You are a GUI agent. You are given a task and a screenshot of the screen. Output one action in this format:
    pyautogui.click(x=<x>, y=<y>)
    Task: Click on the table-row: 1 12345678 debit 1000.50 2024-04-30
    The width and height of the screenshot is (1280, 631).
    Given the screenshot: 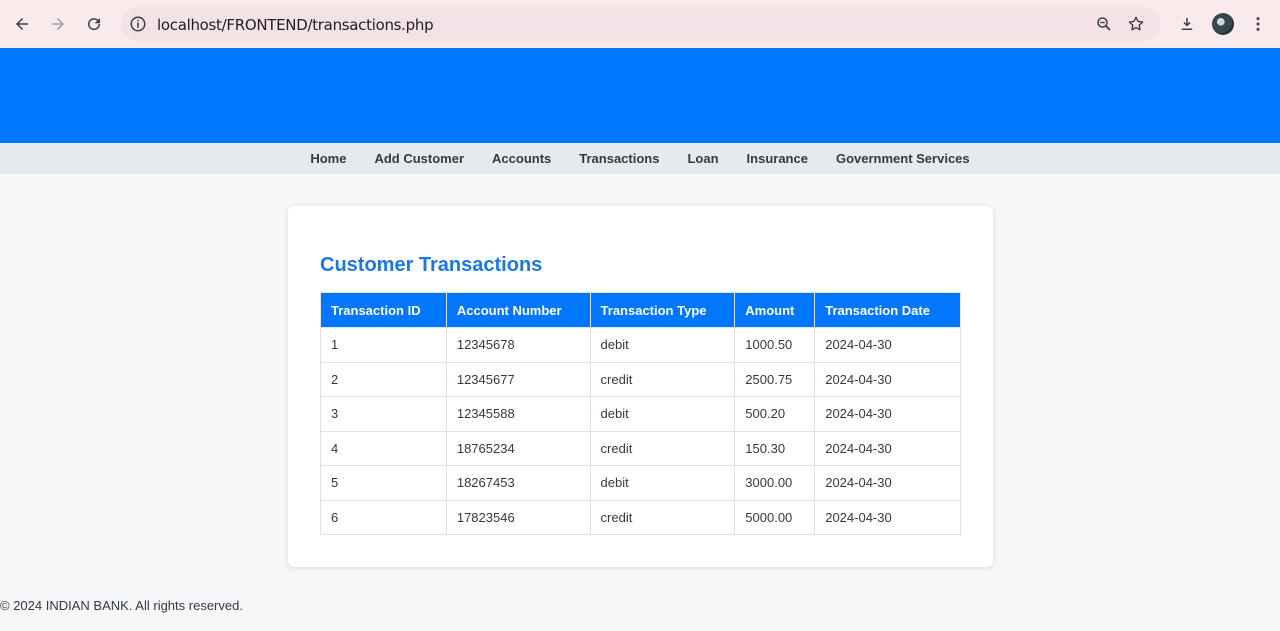 What is the action you would take?
    pyautogui.click(x=640, y=345)
    